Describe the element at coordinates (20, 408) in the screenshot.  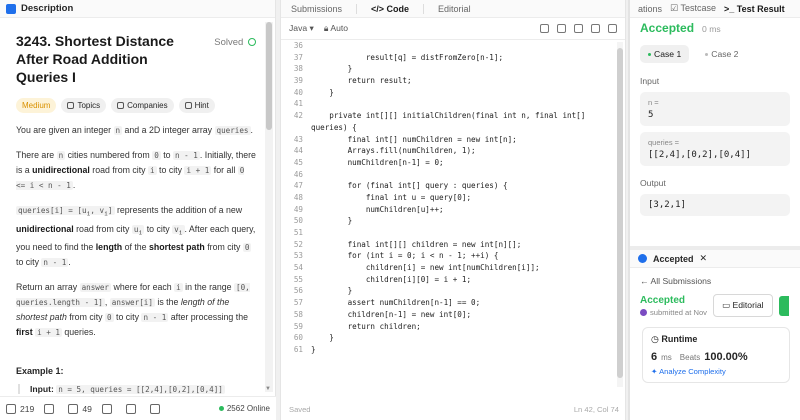
I see `like-button: 219` at that location.